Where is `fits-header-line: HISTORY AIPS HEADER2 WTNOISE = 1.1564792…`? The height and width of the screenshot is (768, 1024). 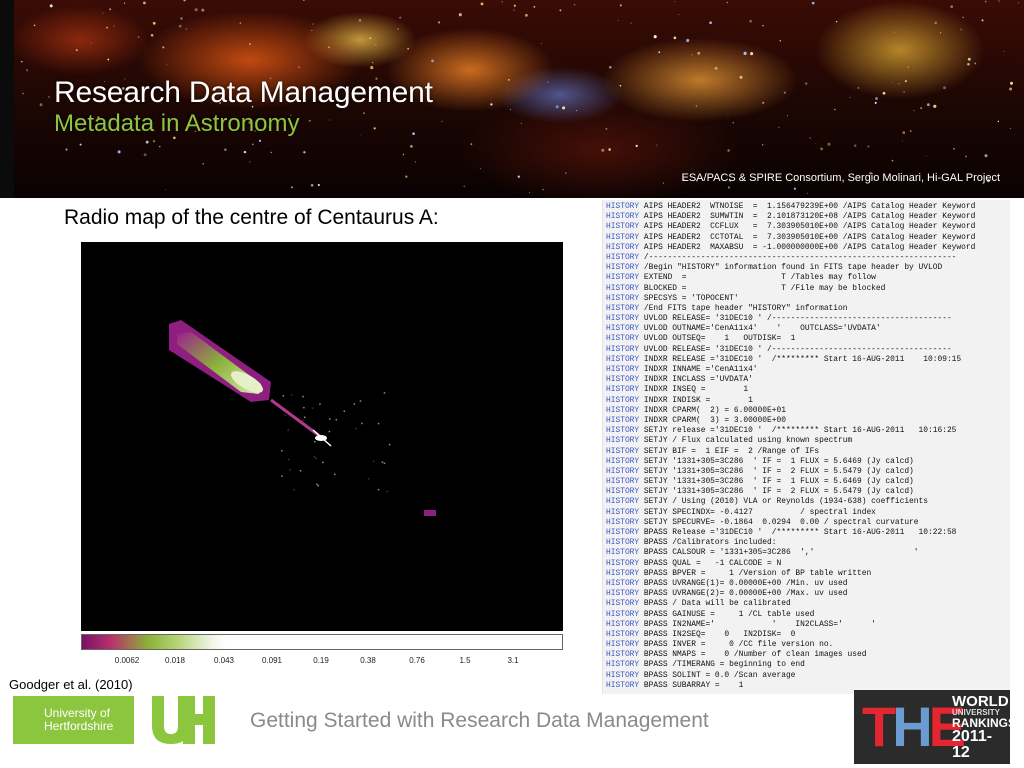 fits-header-line: HISTORY AIPS HEADER2 WTNOISE = 1.1564792… is located at coordinates (806, 207).